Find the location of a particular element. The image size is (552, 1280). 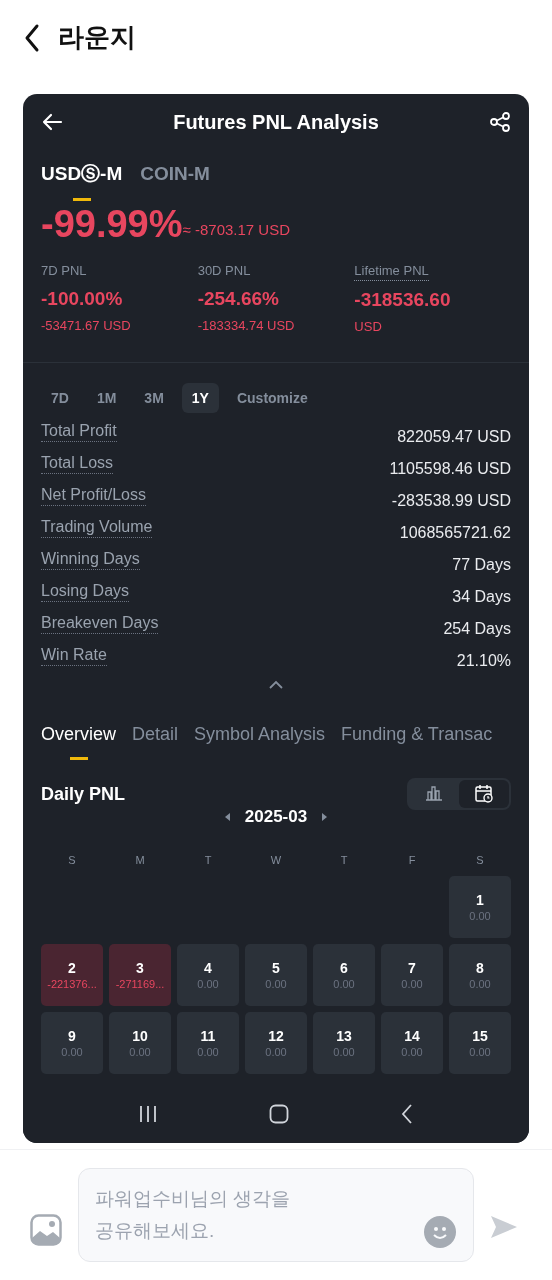

currency-tab: COIN-M is located at coordinates (175, 180).